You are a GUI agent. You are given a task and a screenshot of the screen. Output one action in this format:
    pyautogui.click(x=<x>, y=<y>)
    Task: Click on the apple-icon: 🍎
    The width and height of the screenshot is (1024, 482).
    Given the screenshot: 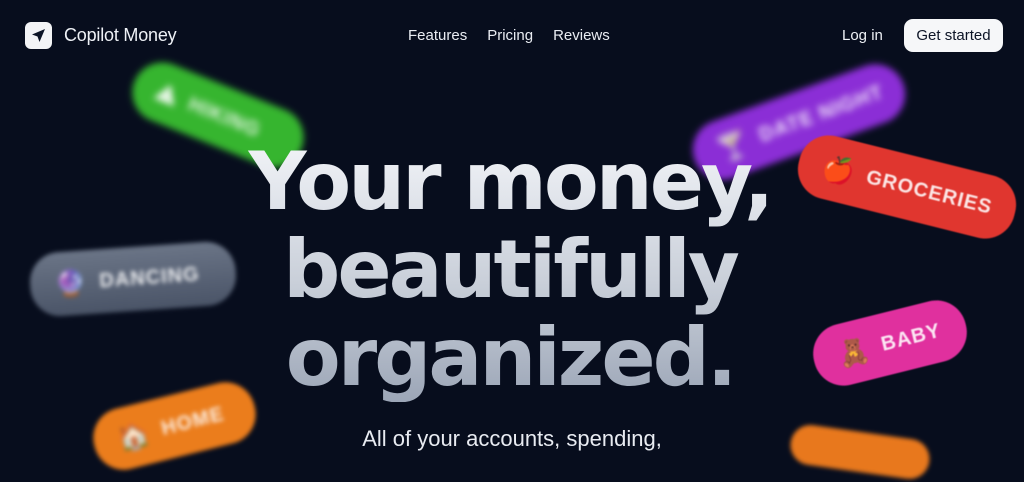 What is the action you would take?
    pyautogui.click(x=839, y=169)
    